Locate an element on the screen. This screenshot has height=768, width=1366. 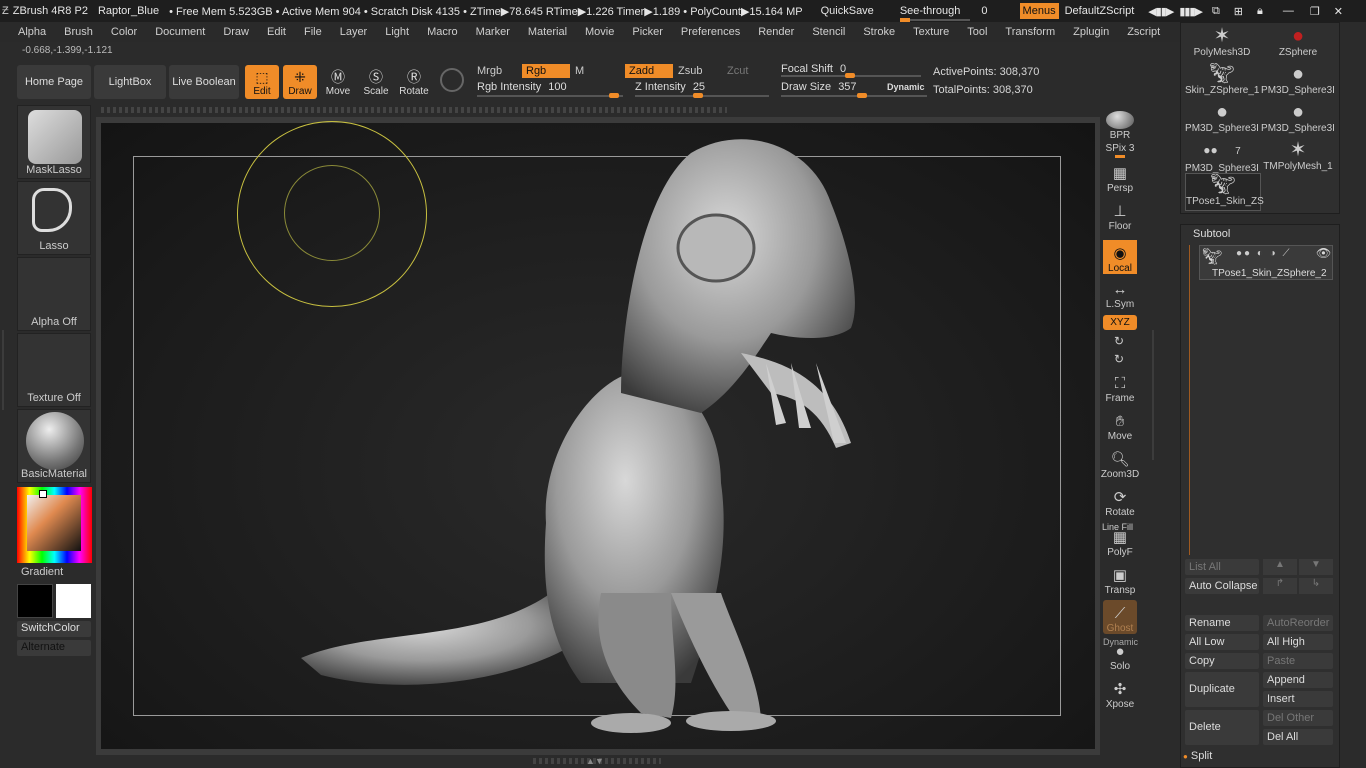
quicksave-button: QuickSave is located at coordinates (847, 11).